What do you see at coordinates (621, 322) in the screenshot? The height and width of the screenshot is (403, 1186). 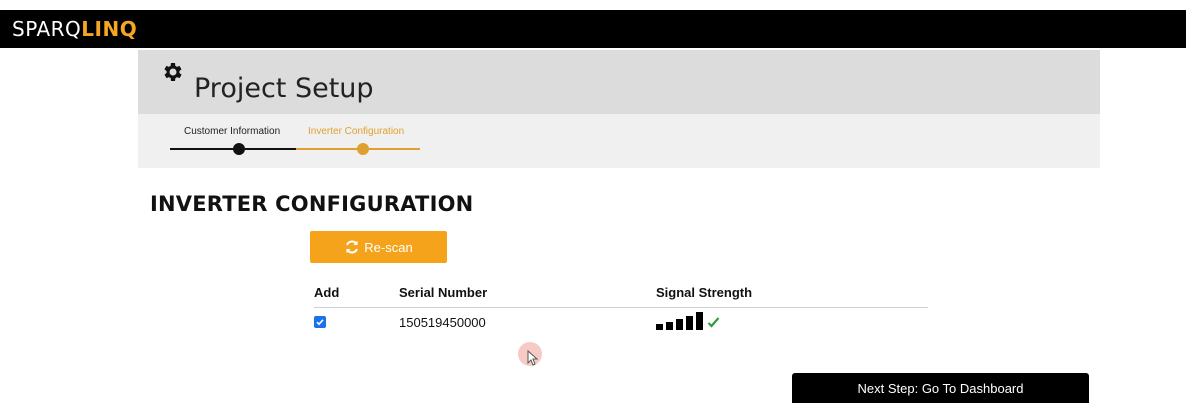 I see `table-row: 150519450000` at bounding box center [621, 322].